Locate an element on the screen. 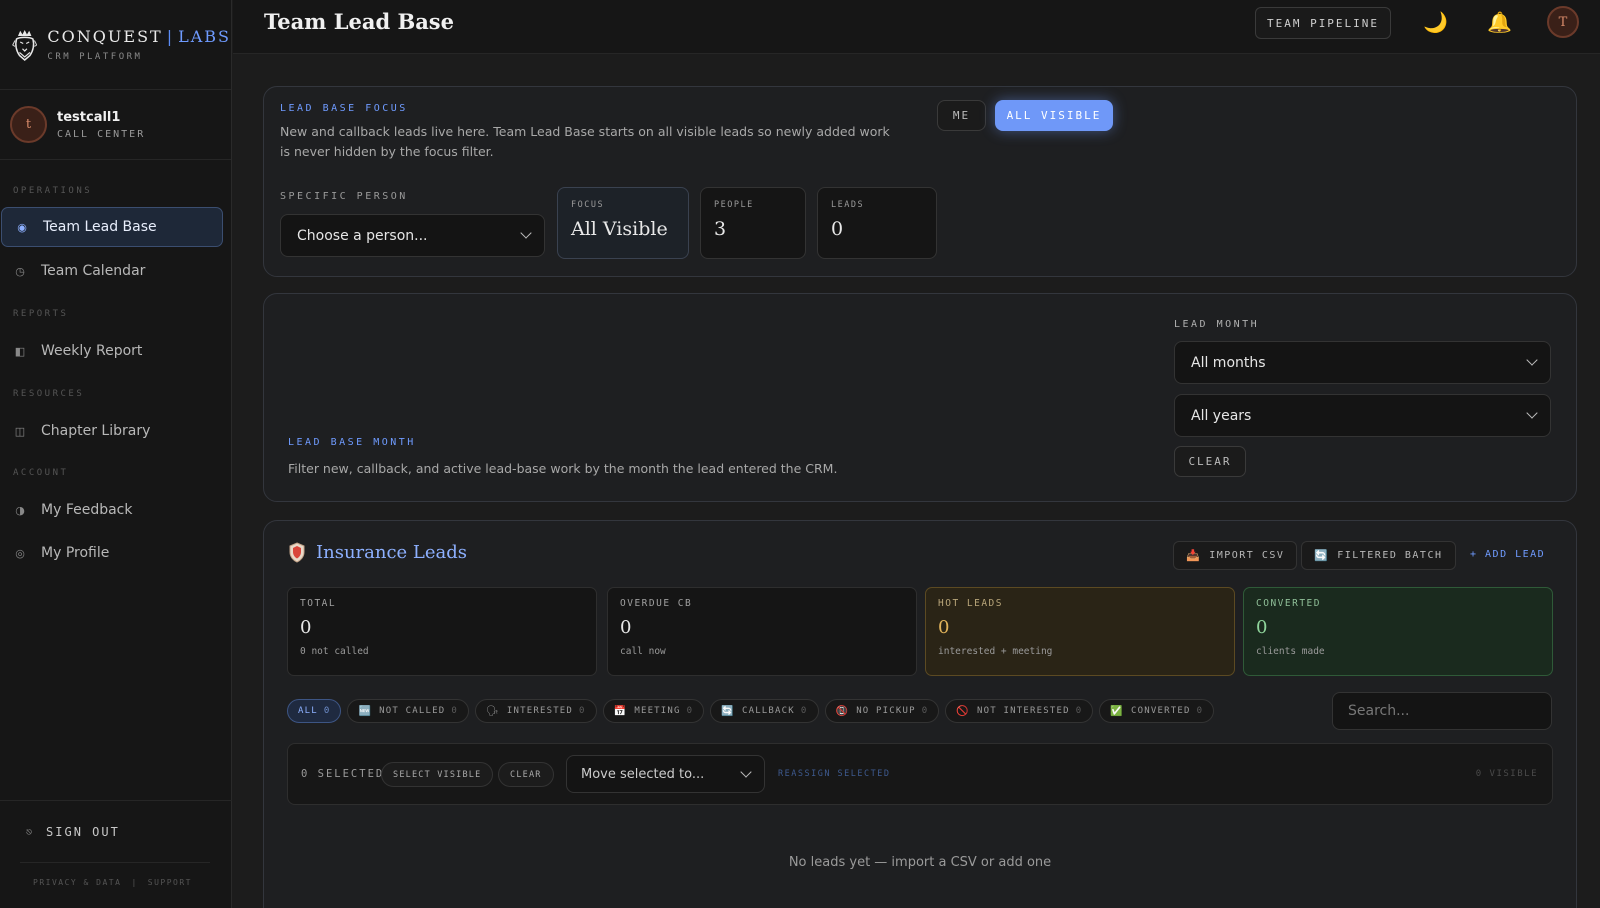 This screenshot has height=908, width=1600. lion-crest-logo is located at coordinates (25, 45).